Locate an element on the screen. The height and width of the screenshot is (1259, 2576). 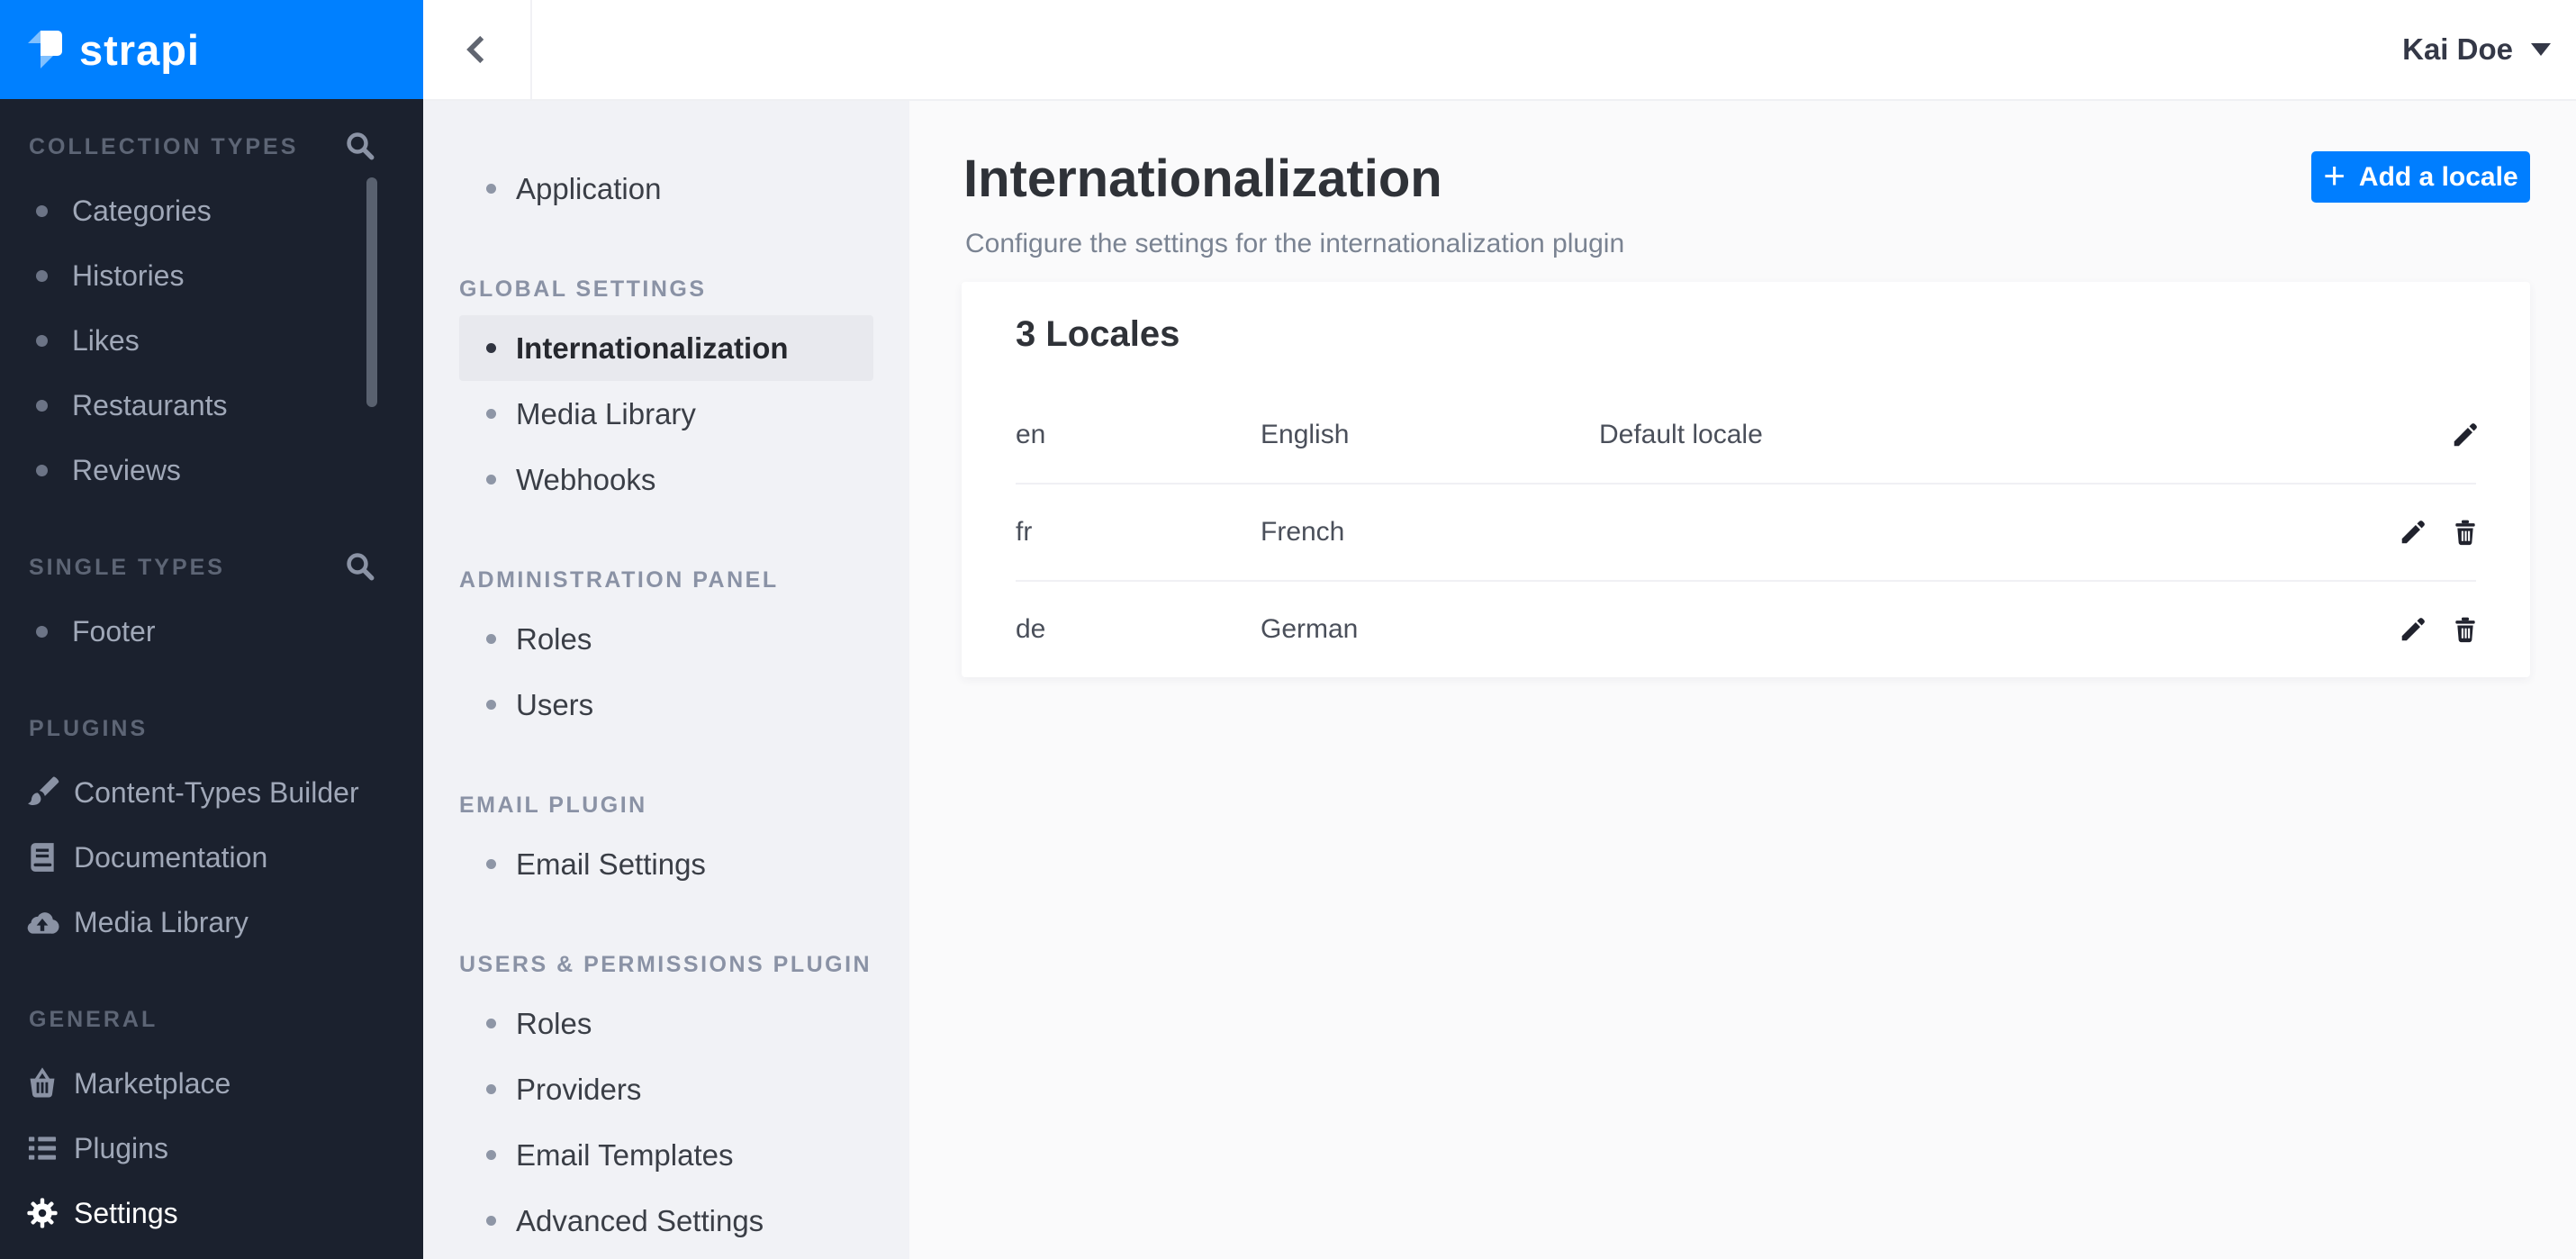
add-locale-button-label: Add a locale is located at coordinates (2438, 176).